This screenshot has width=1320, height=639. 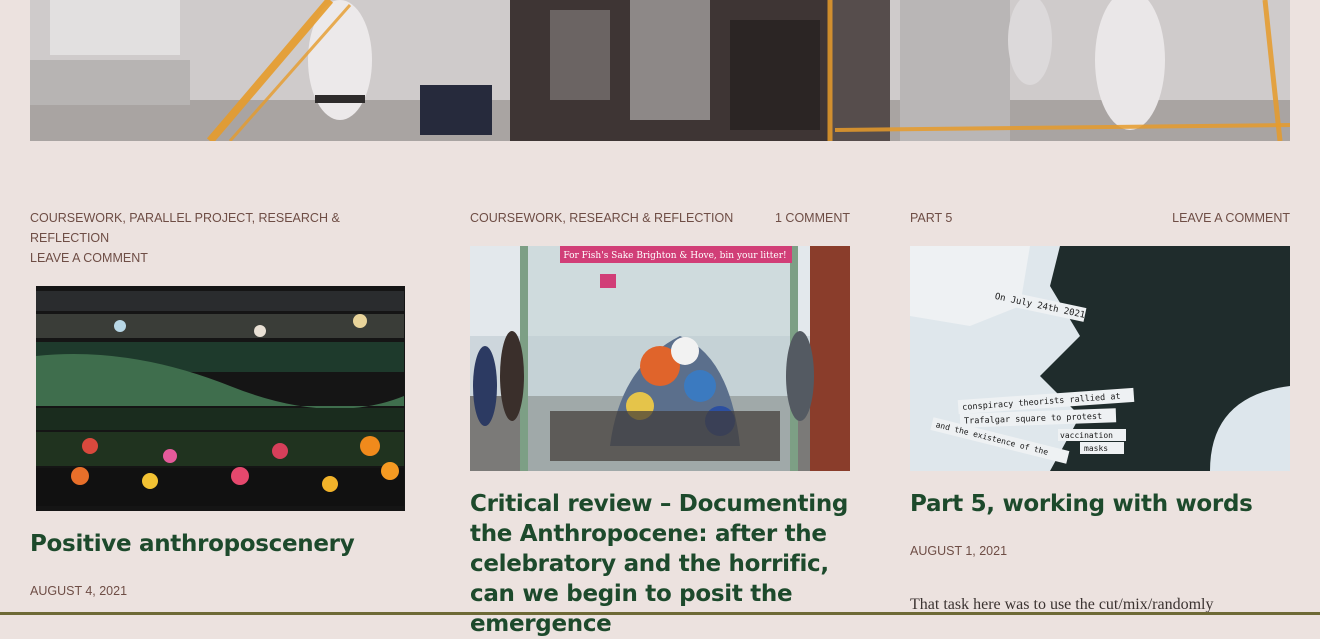 I want to click on collage-word: vaccination, so click(x=1086, y=435).